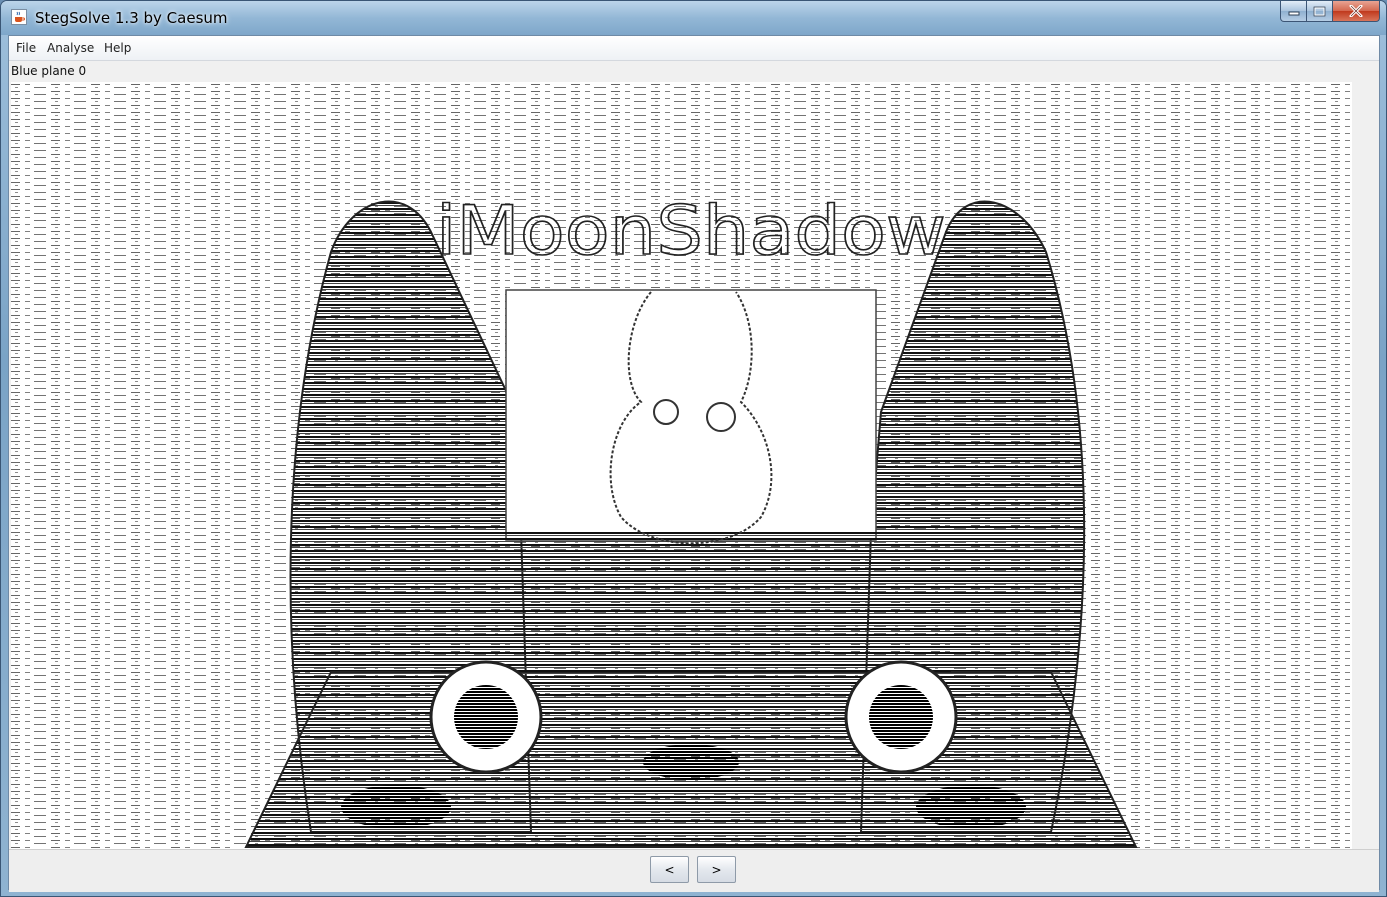  I want to click on left-foot, so click(396, 807).